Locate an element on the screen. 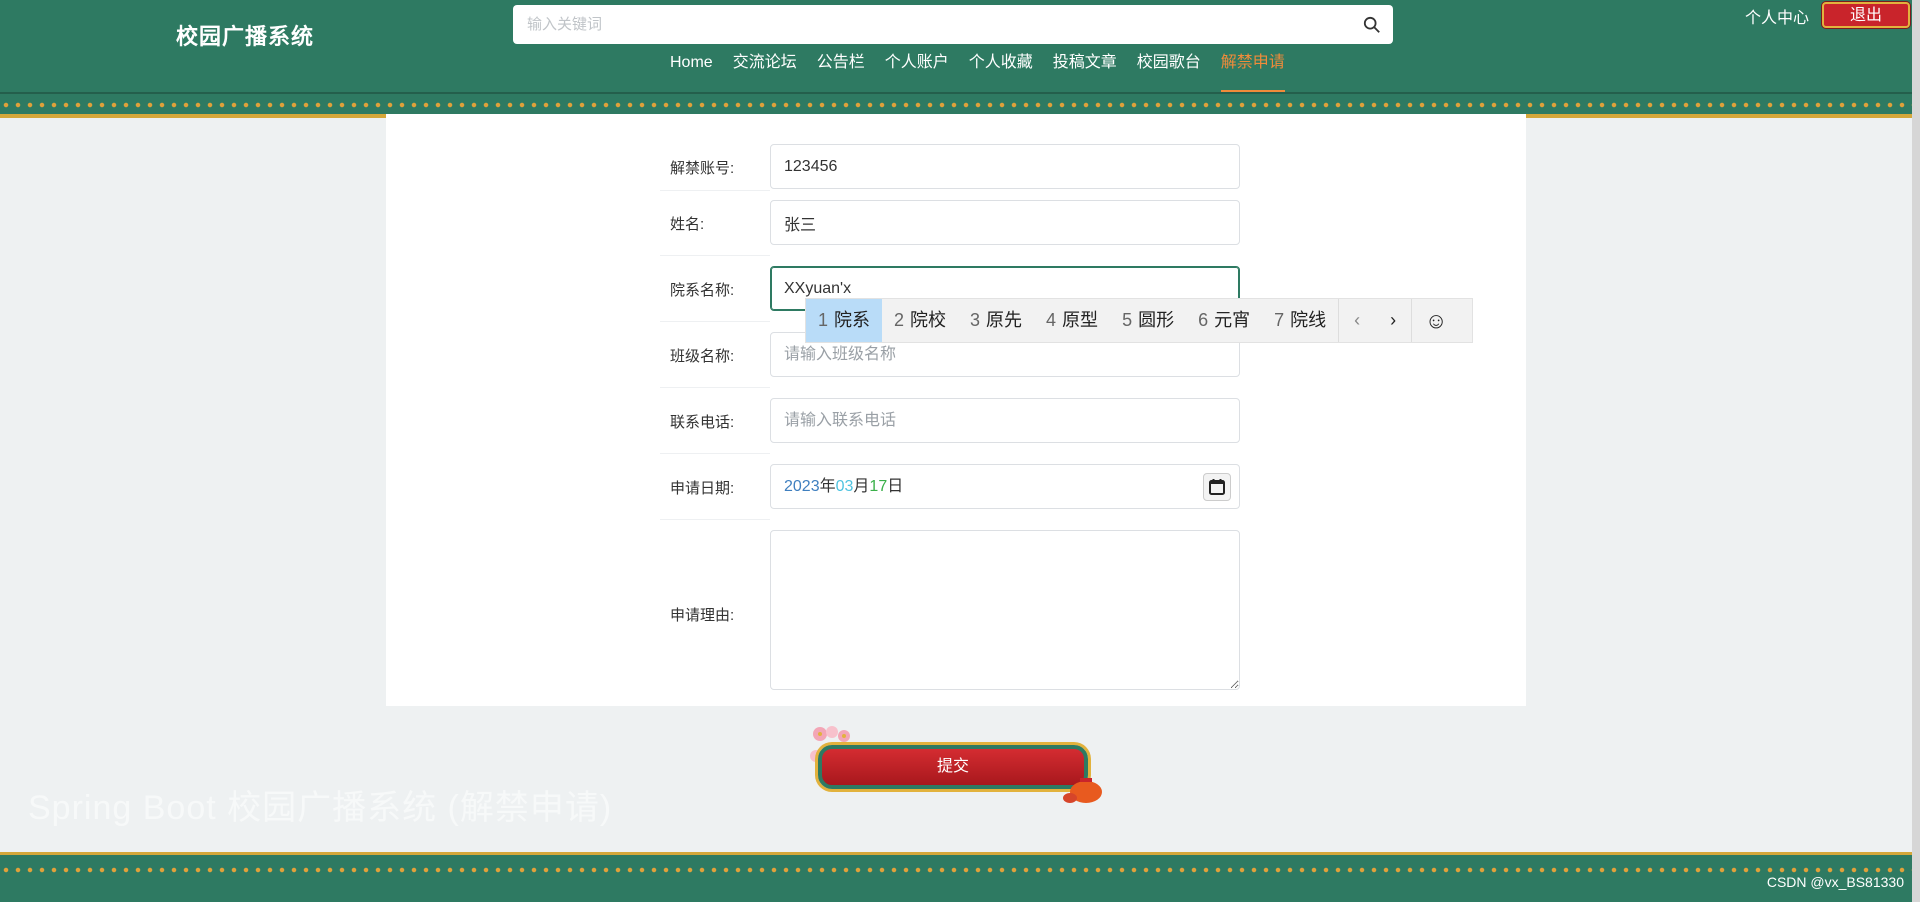 Image resolution: width=1920 pixels, height=902 pixels. date-day-unit: 日 is located at coordinates (895, 486).